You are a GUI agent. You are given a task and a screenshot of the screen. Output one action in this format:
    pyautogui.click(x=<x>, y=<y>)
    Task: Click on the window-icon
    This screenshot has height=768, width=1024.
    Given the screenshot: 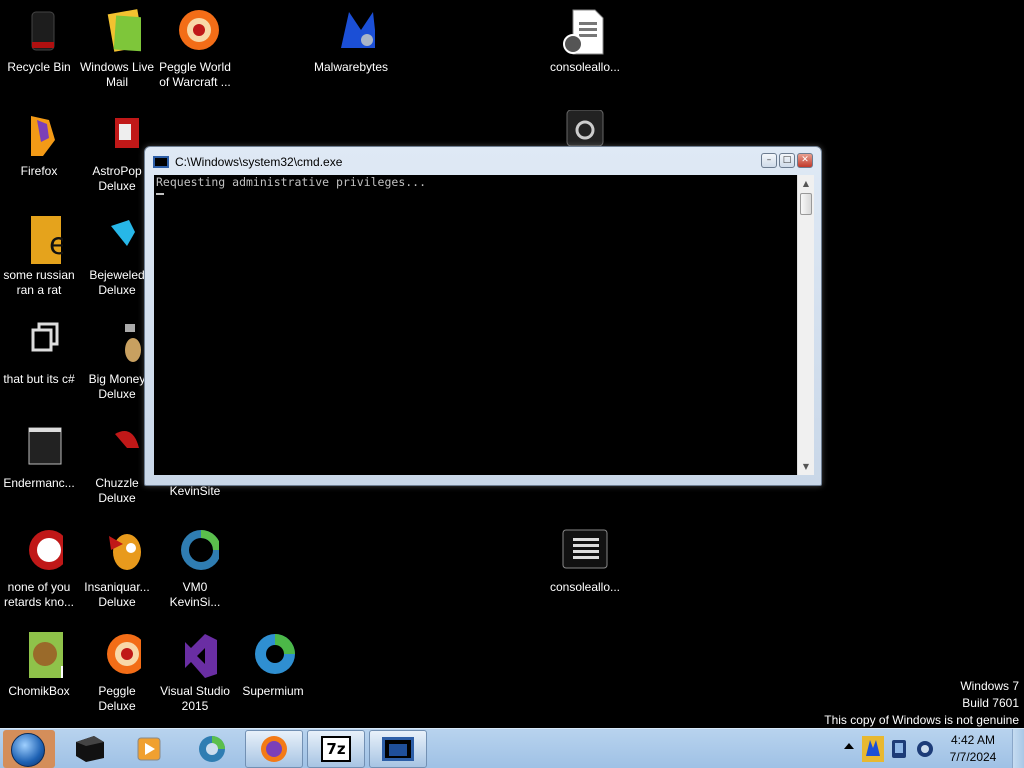 What is the action you would take?
    pyautogui.click(x=39, y=448)
    